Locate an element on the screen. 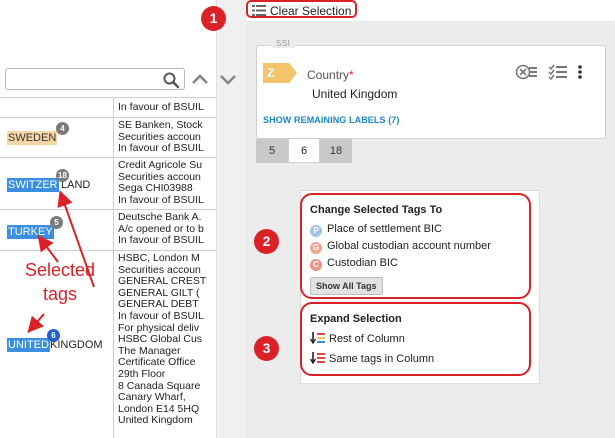 Image resolution: width=615 pixels, height=438 pixels. tag-option-global-custodian-account-number: G Global custodian account number is located at coordinates (400, 247).